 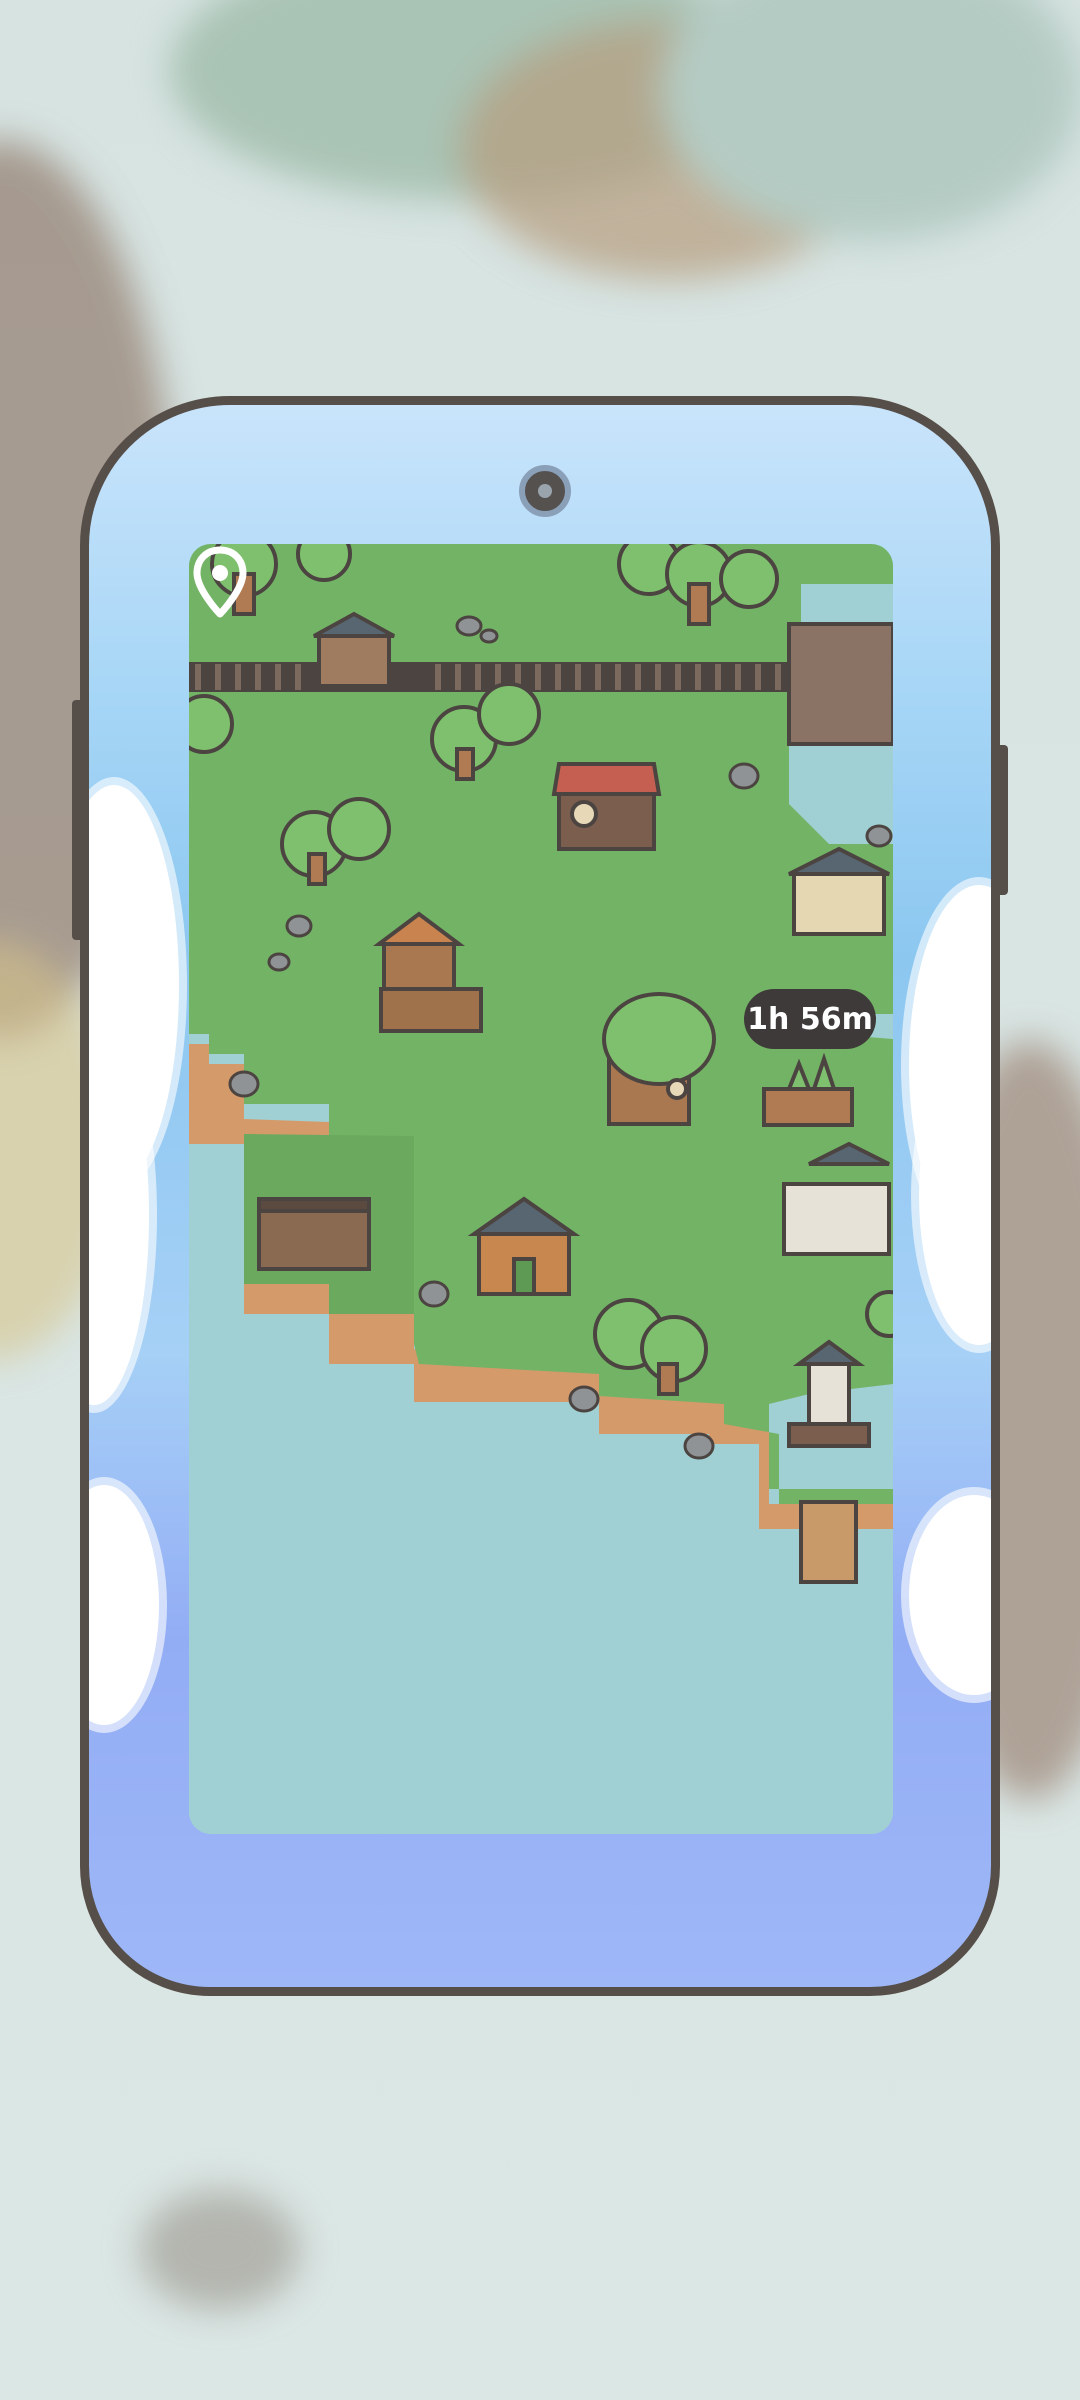 What do you see at coordinates (124, 1605) in the screenshot?
I see `cloud-left-bottom` at bounding box center [124, 1605].